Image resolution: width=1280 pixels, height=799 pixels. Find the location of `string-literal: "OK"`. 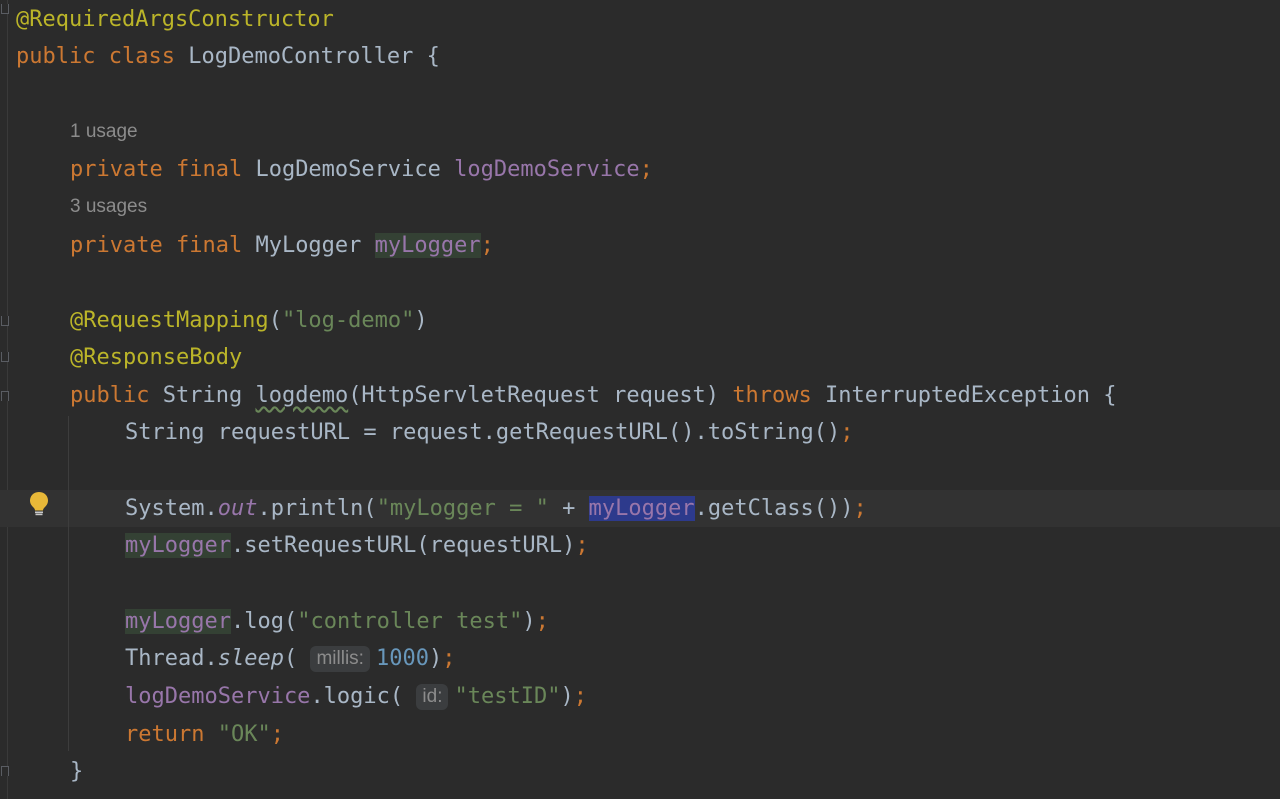

string-literal: "OK" is located at coordinates (244, 734).